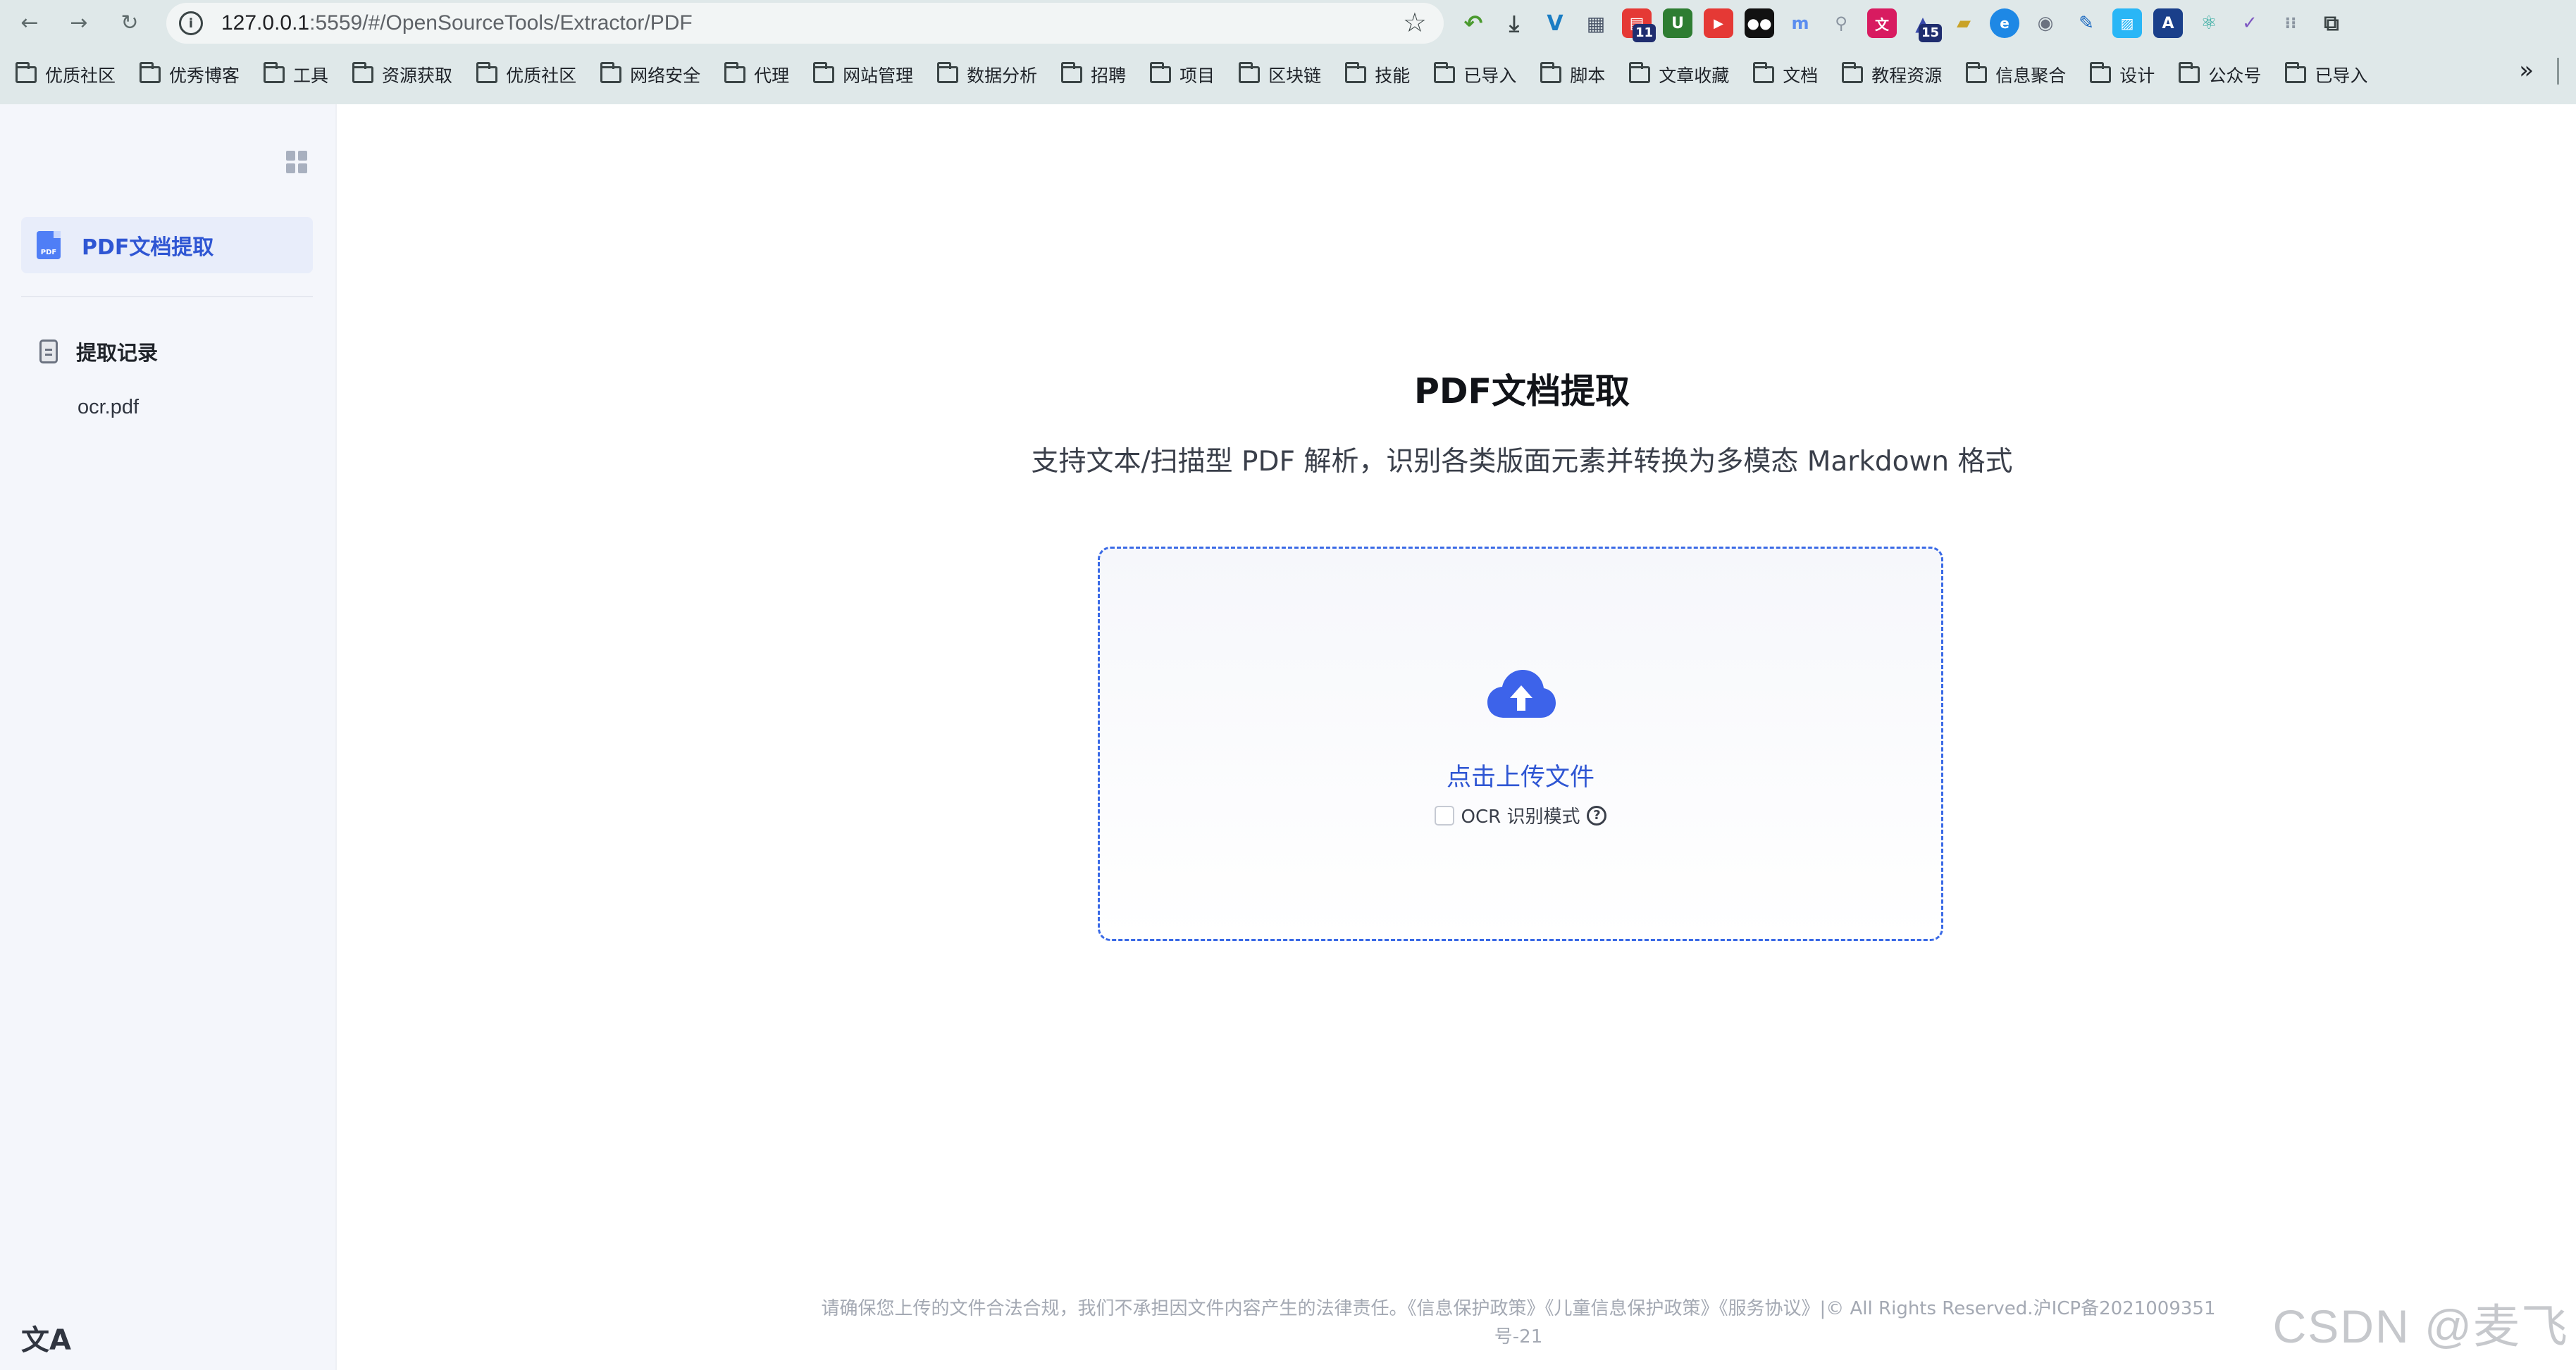 The image size is (2576, 1370). Describe the element at coordinates (2127, 23) in the screenshot. I see `image-extension-icon: ▨` at that location.